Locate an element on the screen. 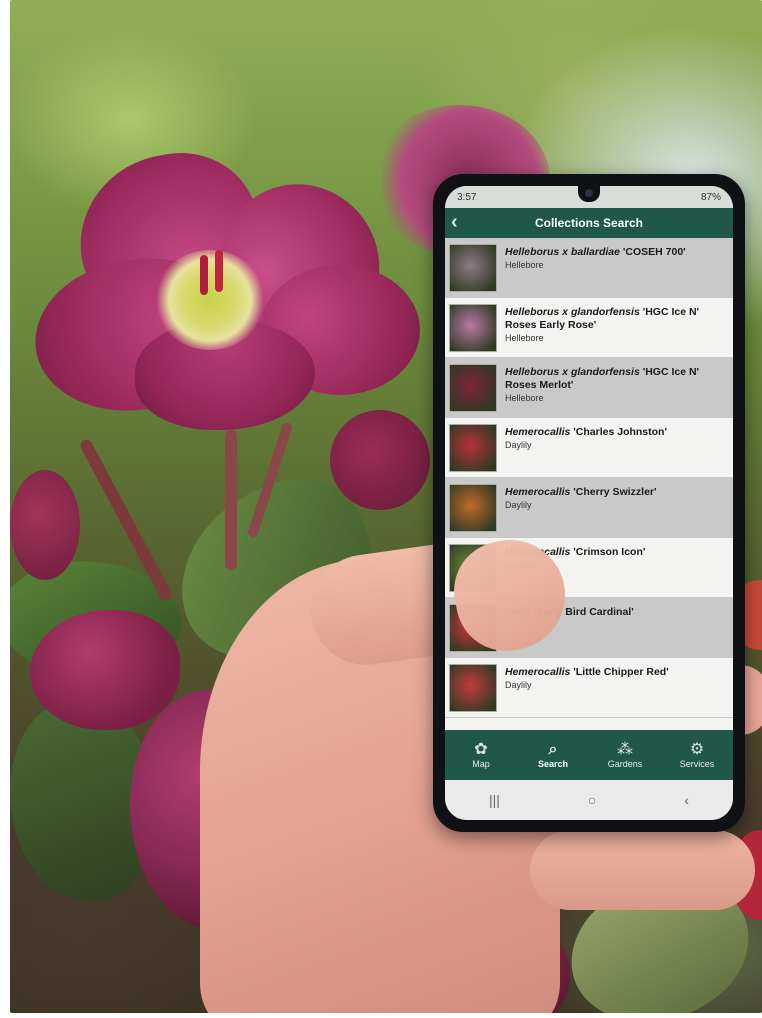 This screenshot has width=762, height=1018. services-icon: ⚙ is located at coordinates (697, 749).